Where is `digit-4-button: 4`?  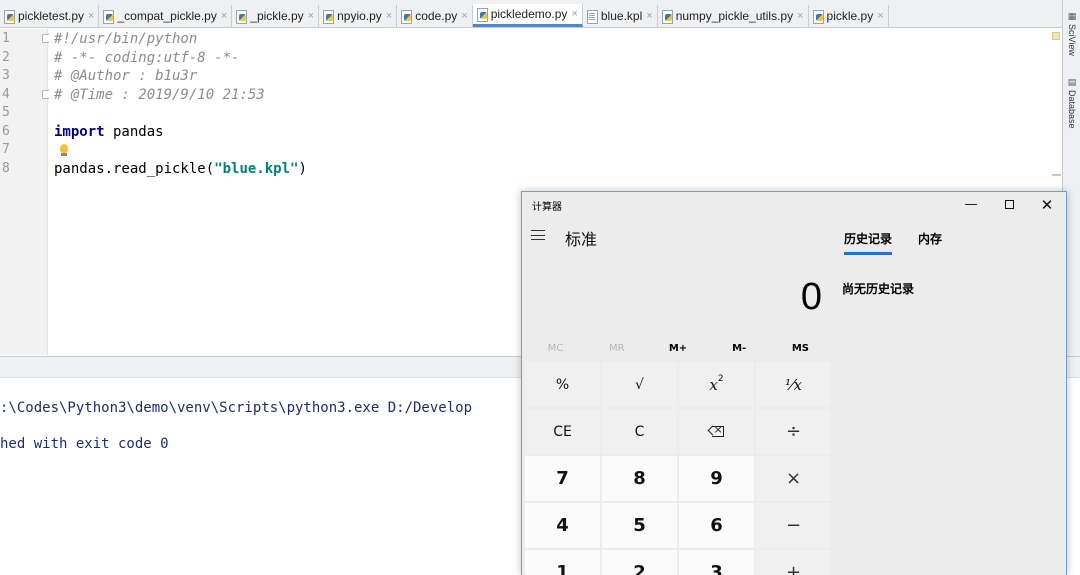
digit-4-button: 4 is located at coordinates (562, 525).